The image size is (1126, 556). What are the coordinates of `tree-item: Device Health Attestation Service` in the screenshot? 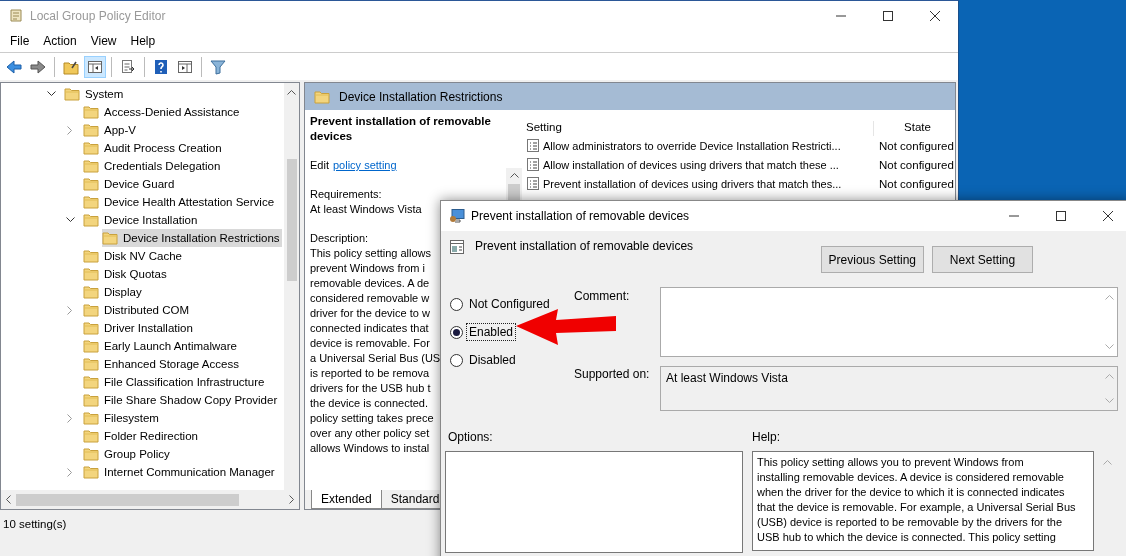 It's located at (180, 202).